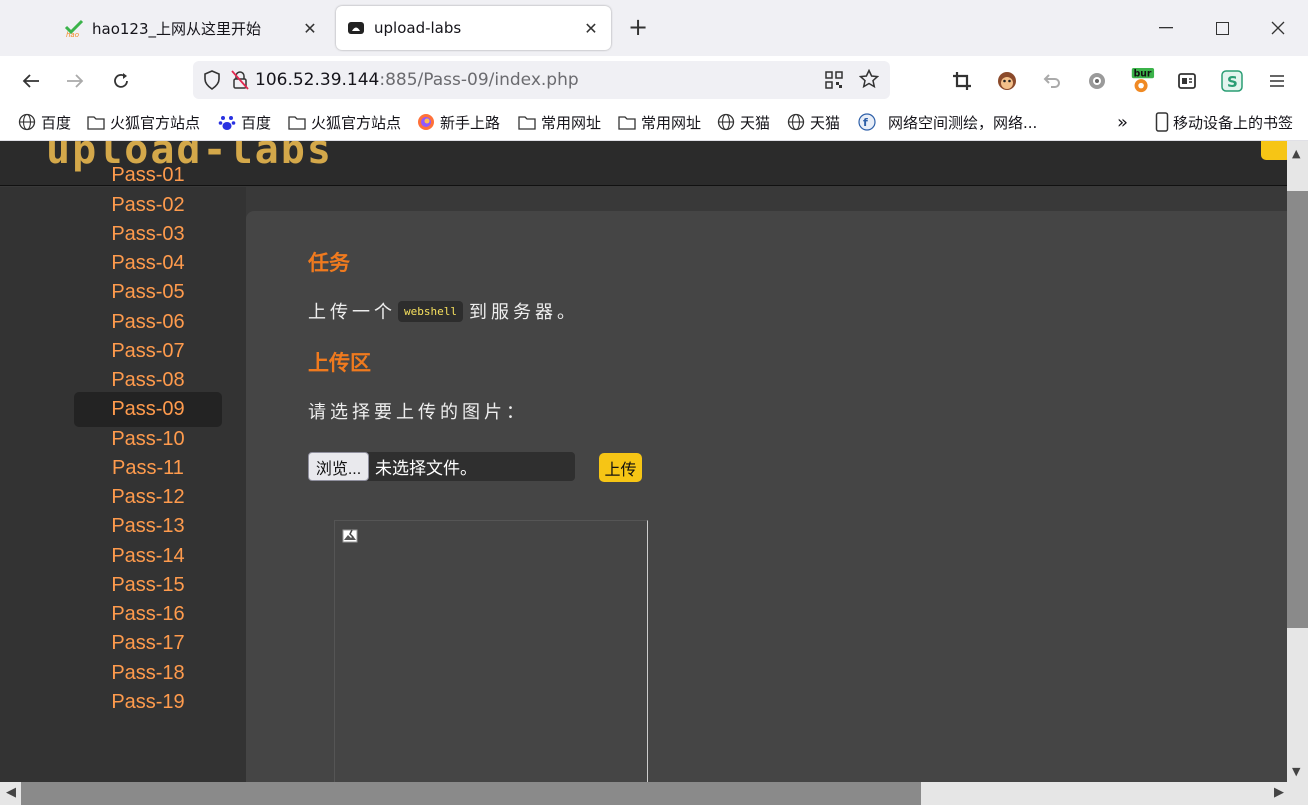 This screenshot has height=805, width=1308. What do you see at coordinates (418, 412) in the screenshot?
I see `upload-prompt: 请选择要上传的图片：` at bounding box center [418, 412].